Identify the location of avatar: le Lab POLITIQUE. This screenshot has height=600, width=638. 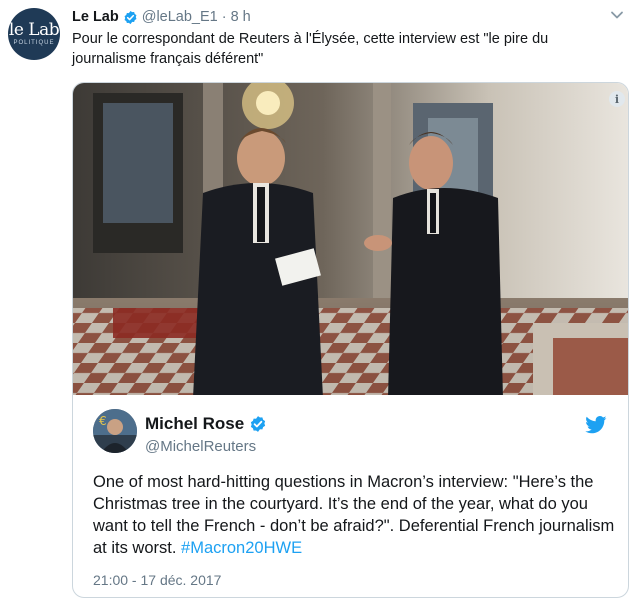
(34, 34).